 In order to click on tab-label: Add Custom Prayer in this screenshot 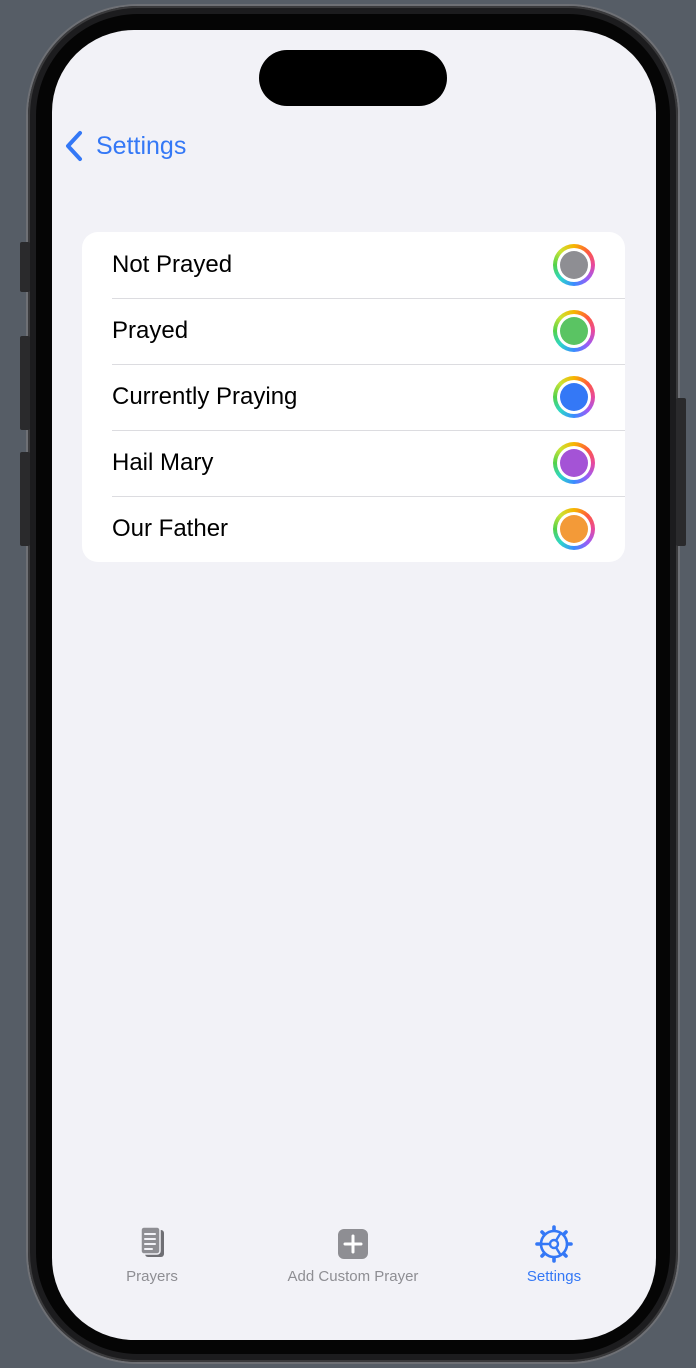, I will do `click(353, 1276)`.